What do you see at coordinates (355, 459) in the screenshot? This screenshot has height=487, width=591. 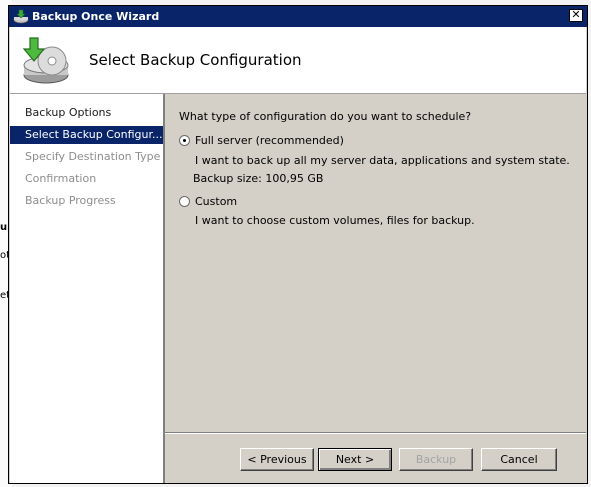 I see `next-button: Next >` at bounding box center [355, 459].